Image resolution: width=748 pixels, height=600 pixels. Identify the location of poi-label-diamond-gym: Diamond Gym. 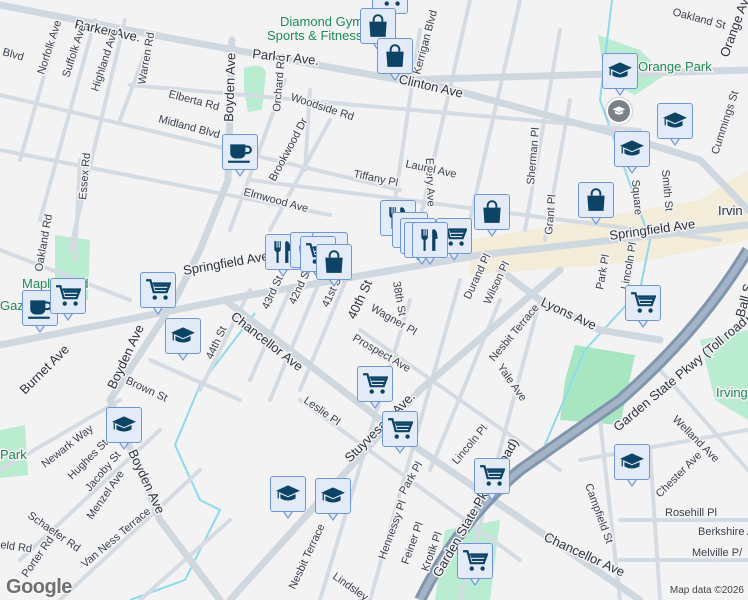
(321, 21).